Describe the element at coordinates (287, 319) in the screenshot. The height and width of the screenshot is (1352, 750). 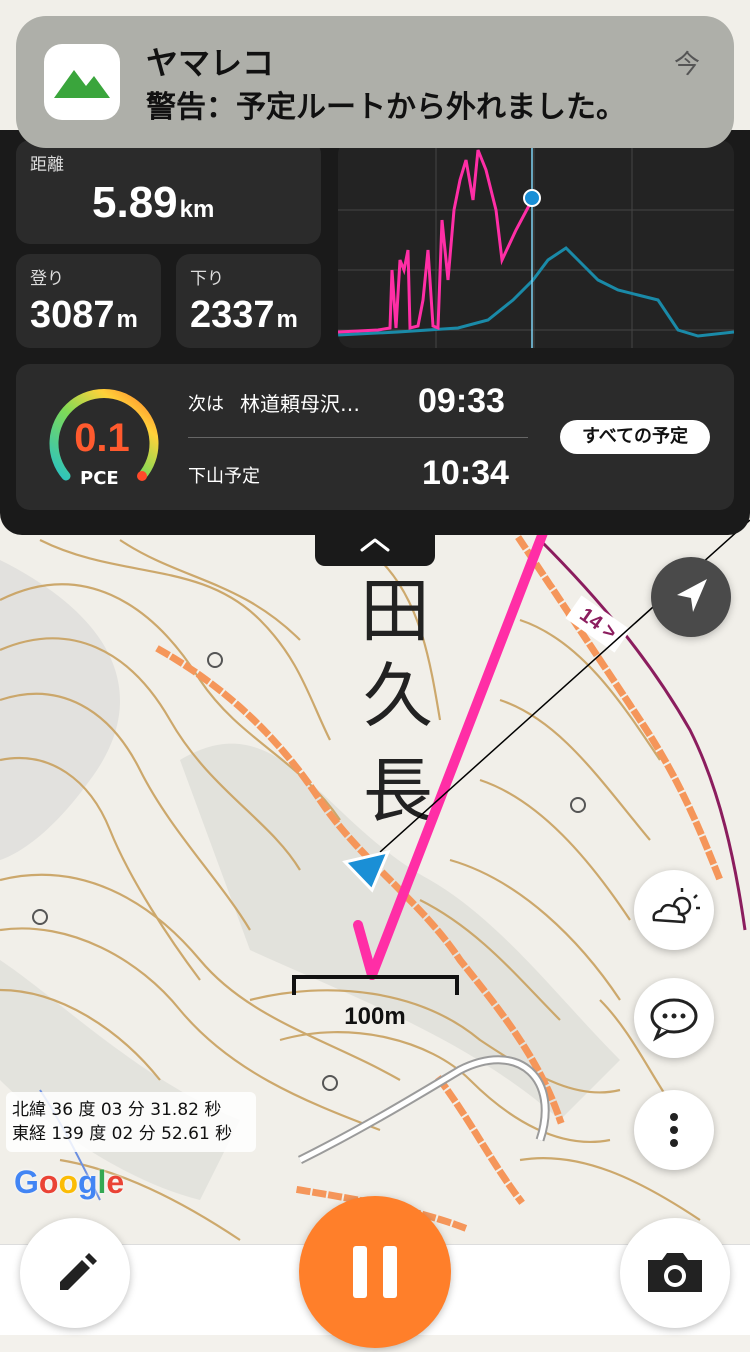
I see `descent-unit: m` at that location.